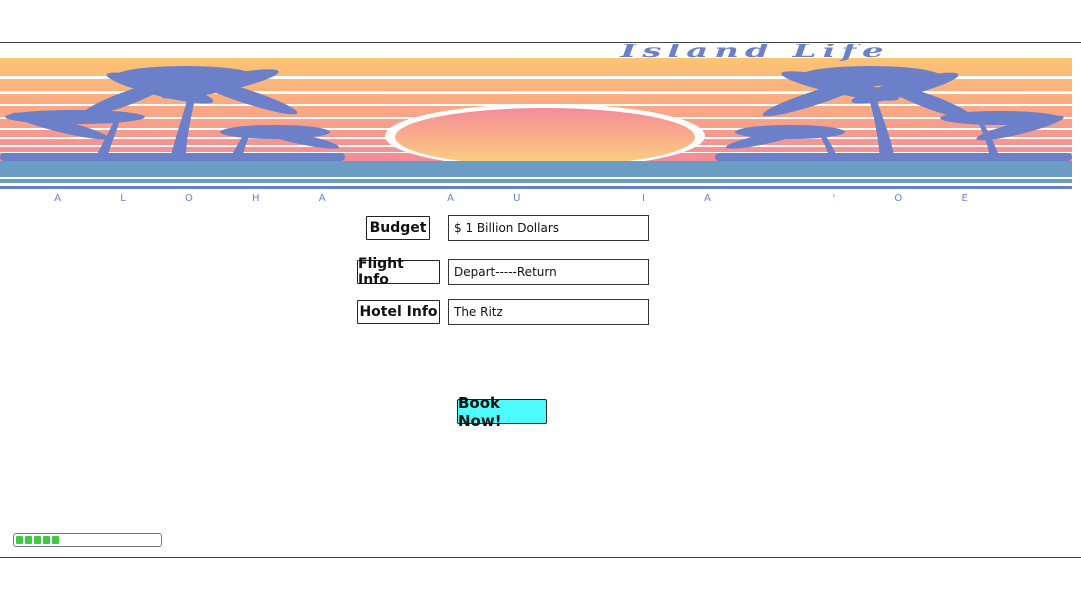 This screenshot has height=597, width=1081. What do you see at coordinates (525, 198) in the screenshot?
I see `banner-subtitle: A L O H A A U I A ' O E` at bounding box center [525, 198].